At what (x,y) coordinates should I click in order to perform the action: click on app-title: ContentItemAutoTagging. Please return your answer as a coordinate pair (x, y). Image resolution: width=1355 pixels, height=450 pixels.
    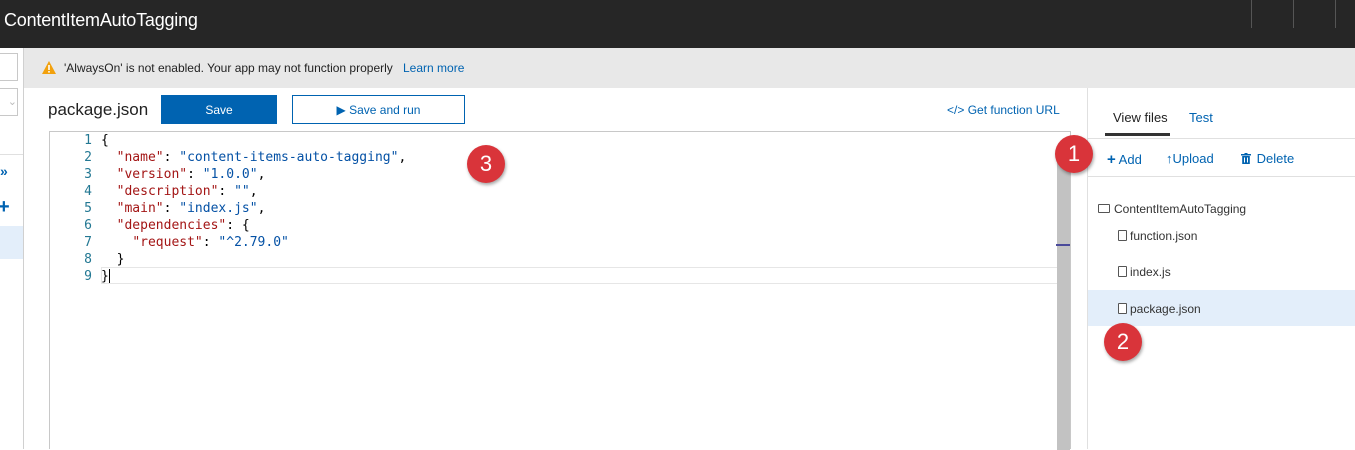
    Looking at the image, I should click on (101, 20).